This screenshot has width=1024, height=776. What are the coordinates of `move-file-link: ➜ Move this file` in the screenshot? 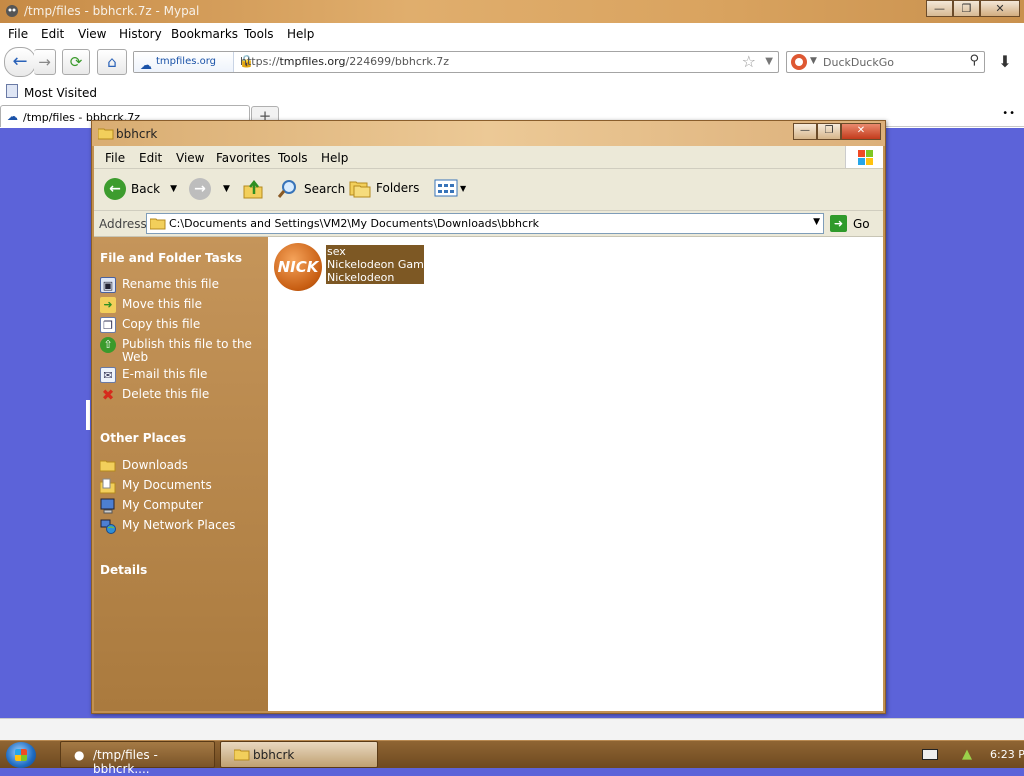 It's located at (176, 305).